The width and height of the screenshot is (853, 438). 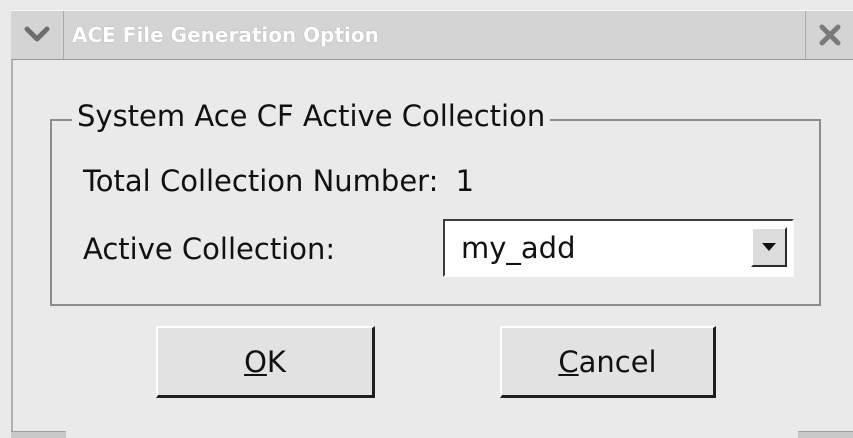 I want to click on dropdown-arrow-icon, so click(x=769, y=247).